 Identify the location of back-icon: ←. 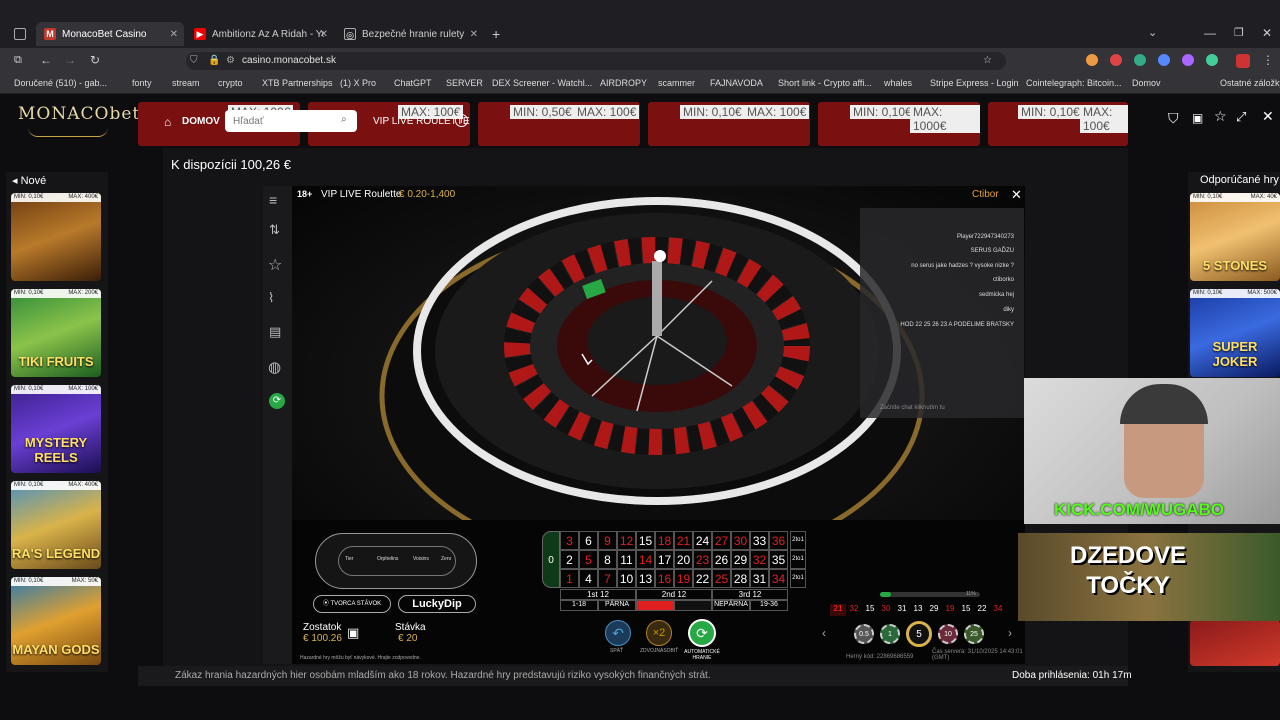
(46, 60).